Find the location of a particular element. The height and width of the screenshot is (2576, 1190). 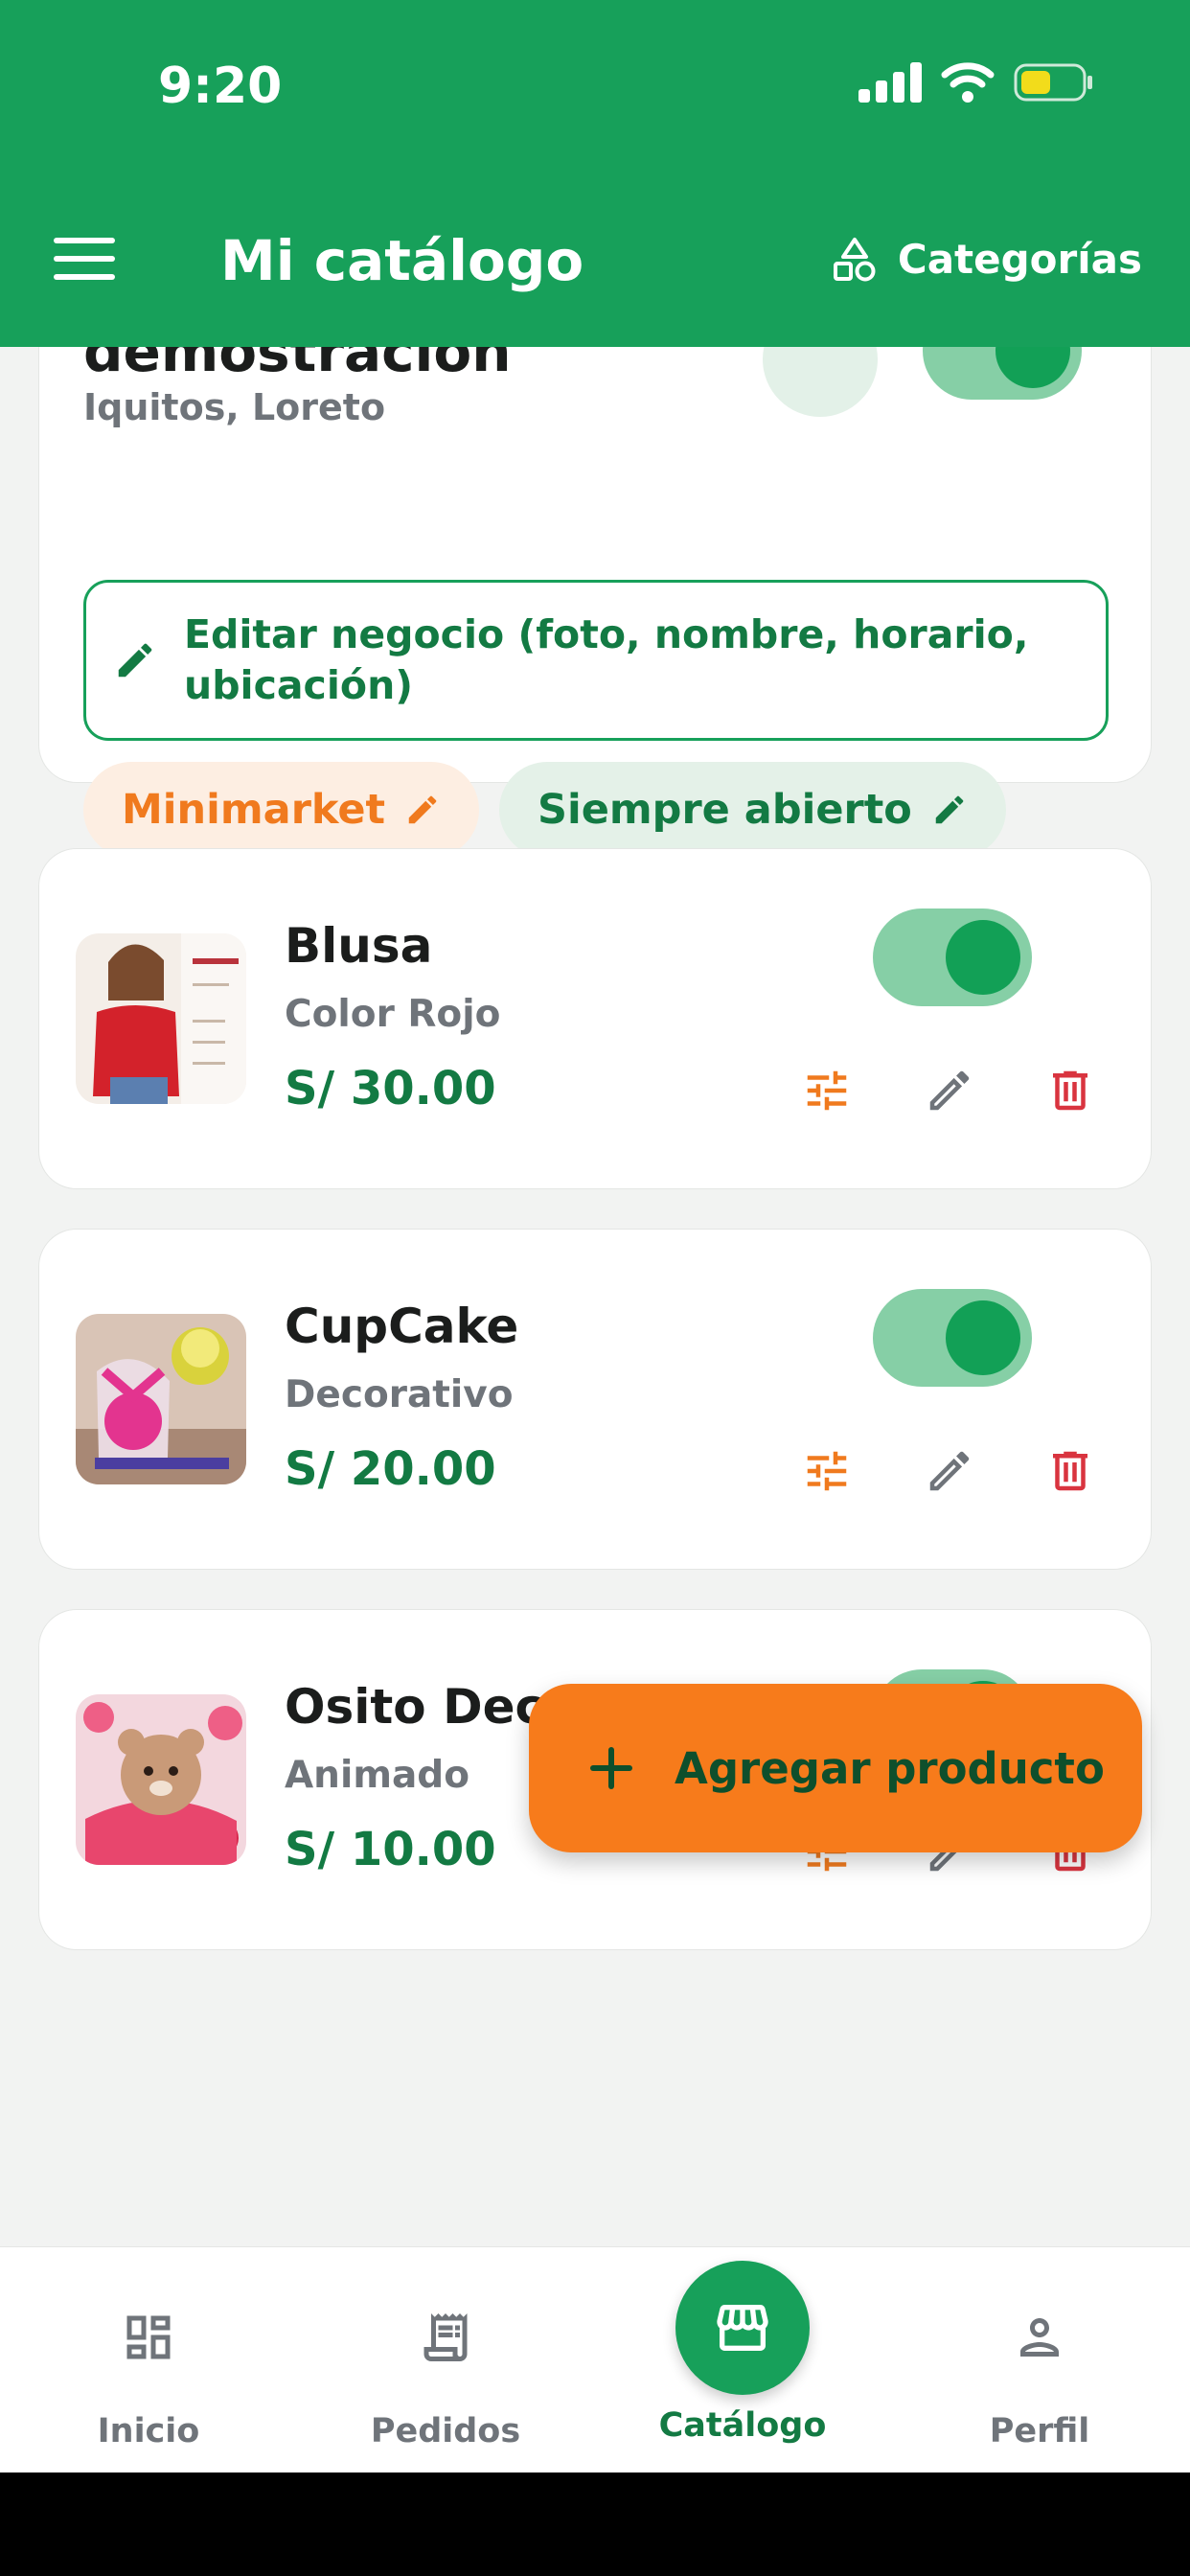

plus-icon is located at coordinates (611, 1768).